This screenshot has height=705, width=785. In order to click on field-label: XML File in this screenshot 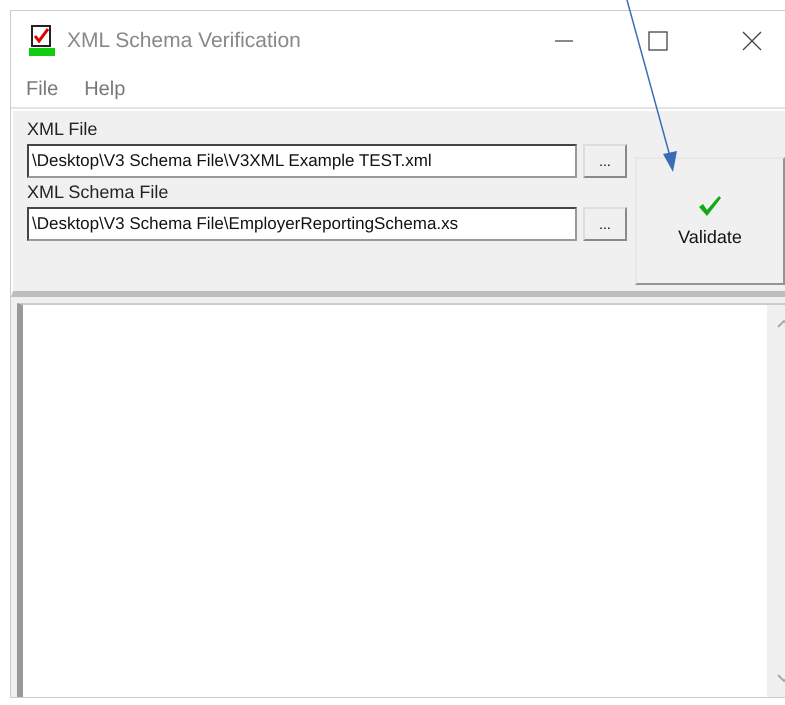, I will do `click(62, 129)`.